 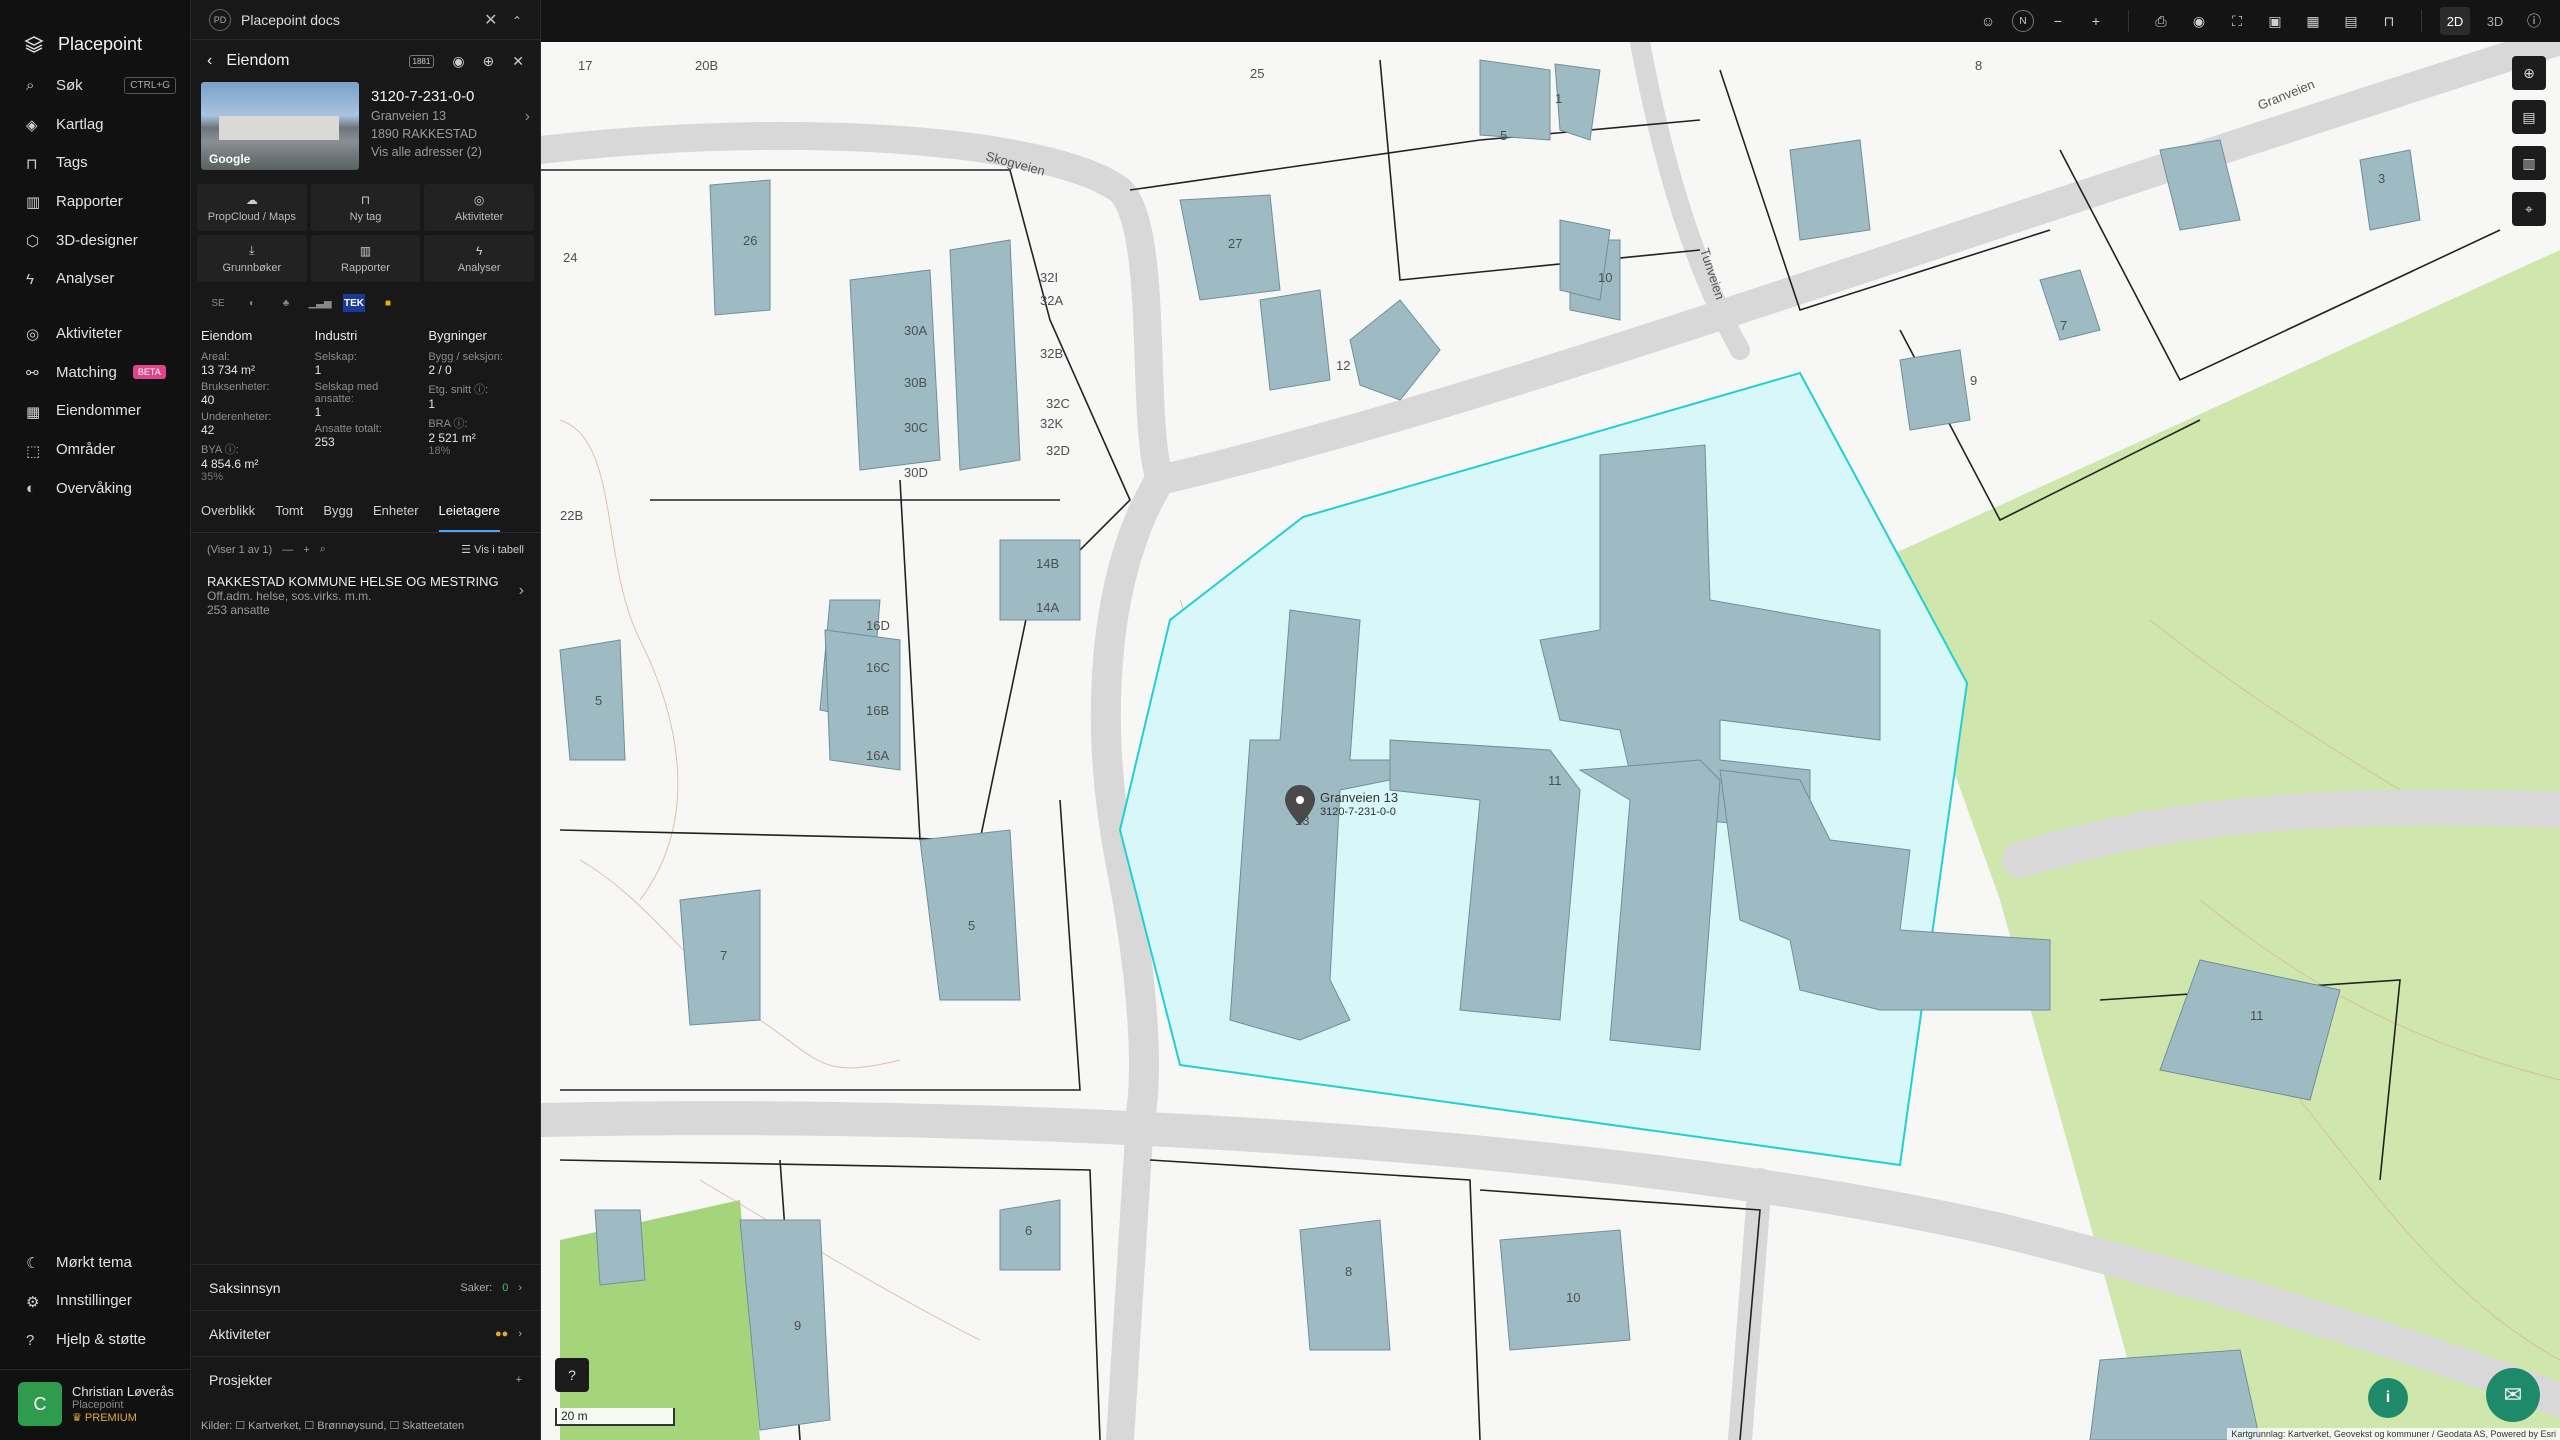 I want to click on compass-icon: N, so click(x=2023, y=21).